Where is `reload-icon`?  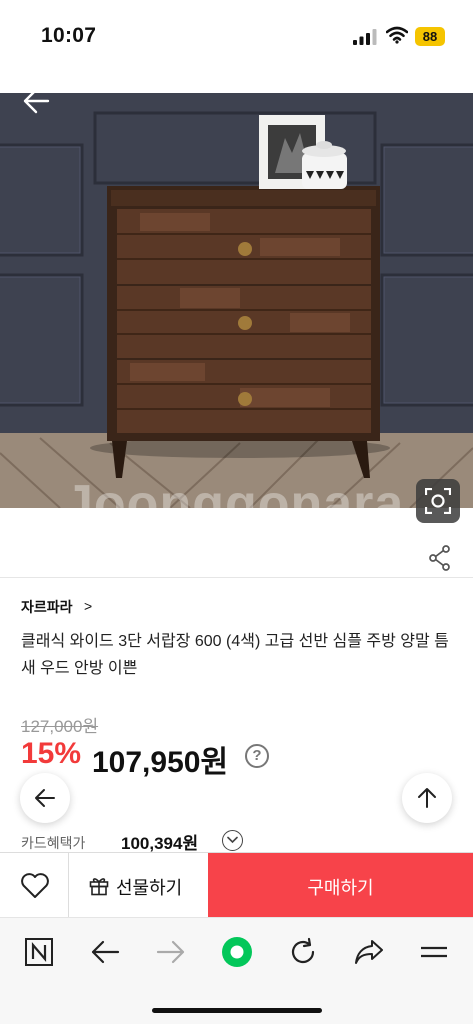 reload-icon is located at coordinates (303, 950).